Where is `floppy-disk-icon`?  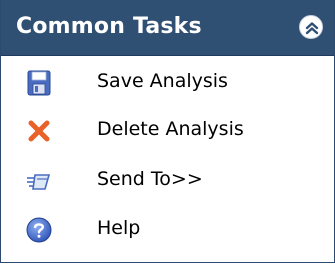 floppy-disk-icon is located at coordinates (39, 83).